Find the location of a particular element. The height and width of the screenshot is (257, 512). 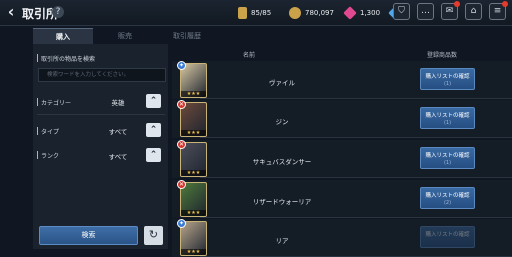

rank-select: すべて is located at coordinates (118, 156).